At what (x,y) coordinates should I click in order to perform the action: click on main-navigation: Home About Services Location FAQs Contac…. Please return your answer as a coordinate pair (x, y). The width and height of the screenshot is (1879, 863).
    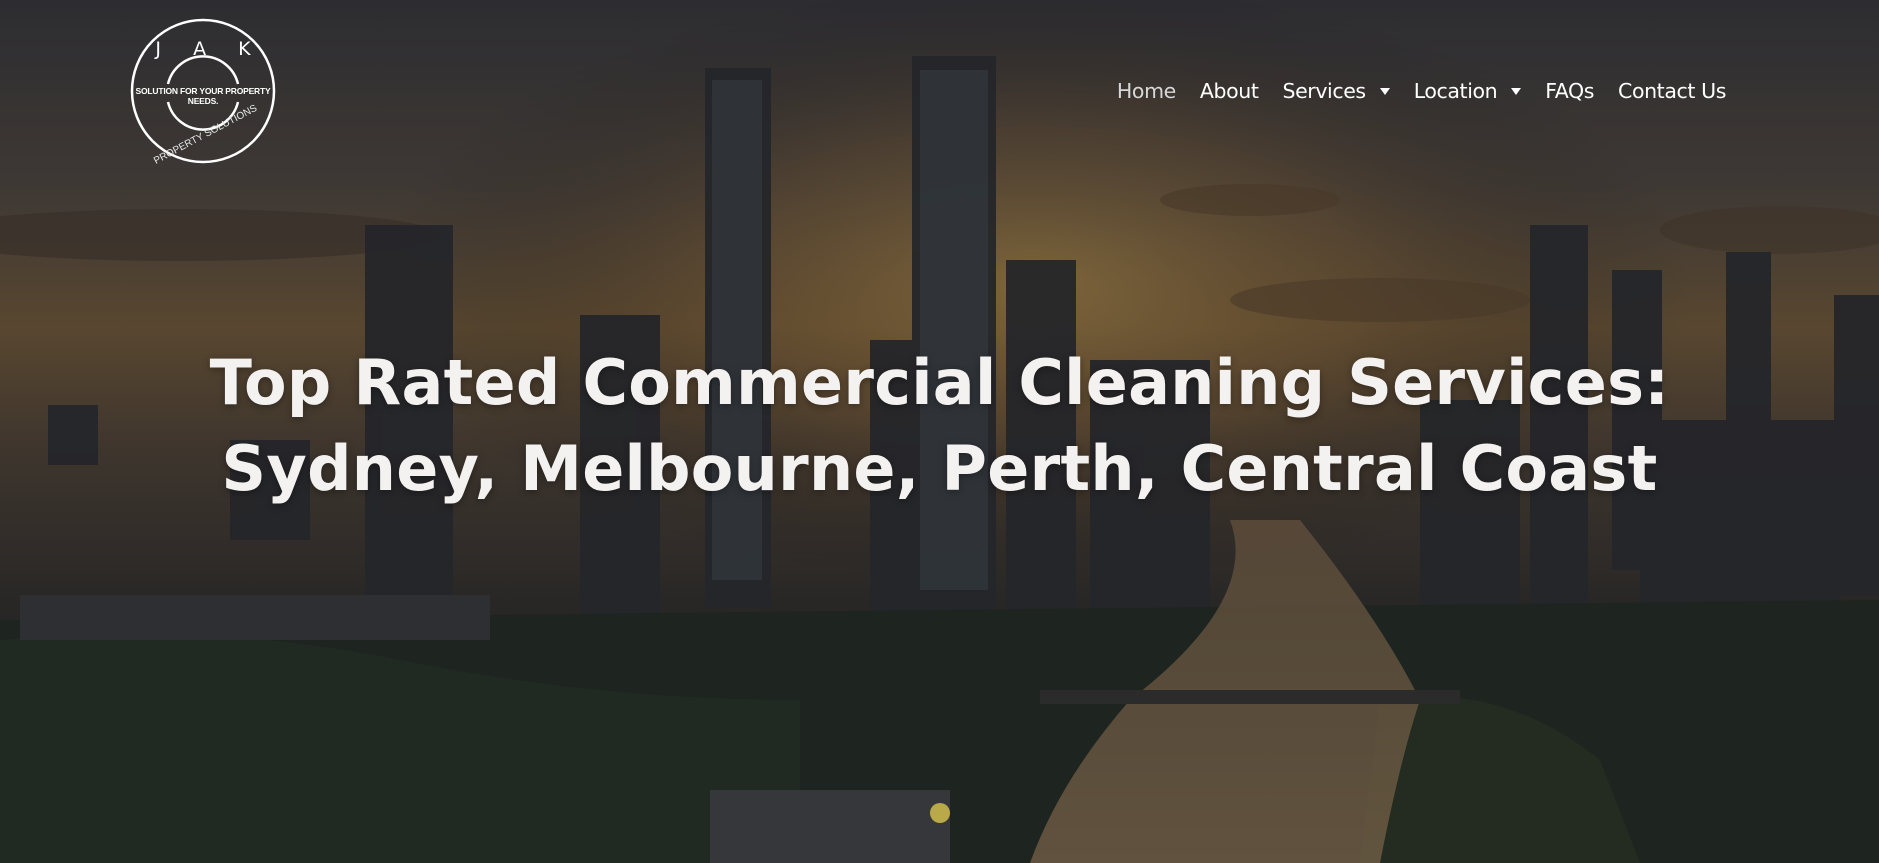
    Looking at the image, I should click on (1421, 91).